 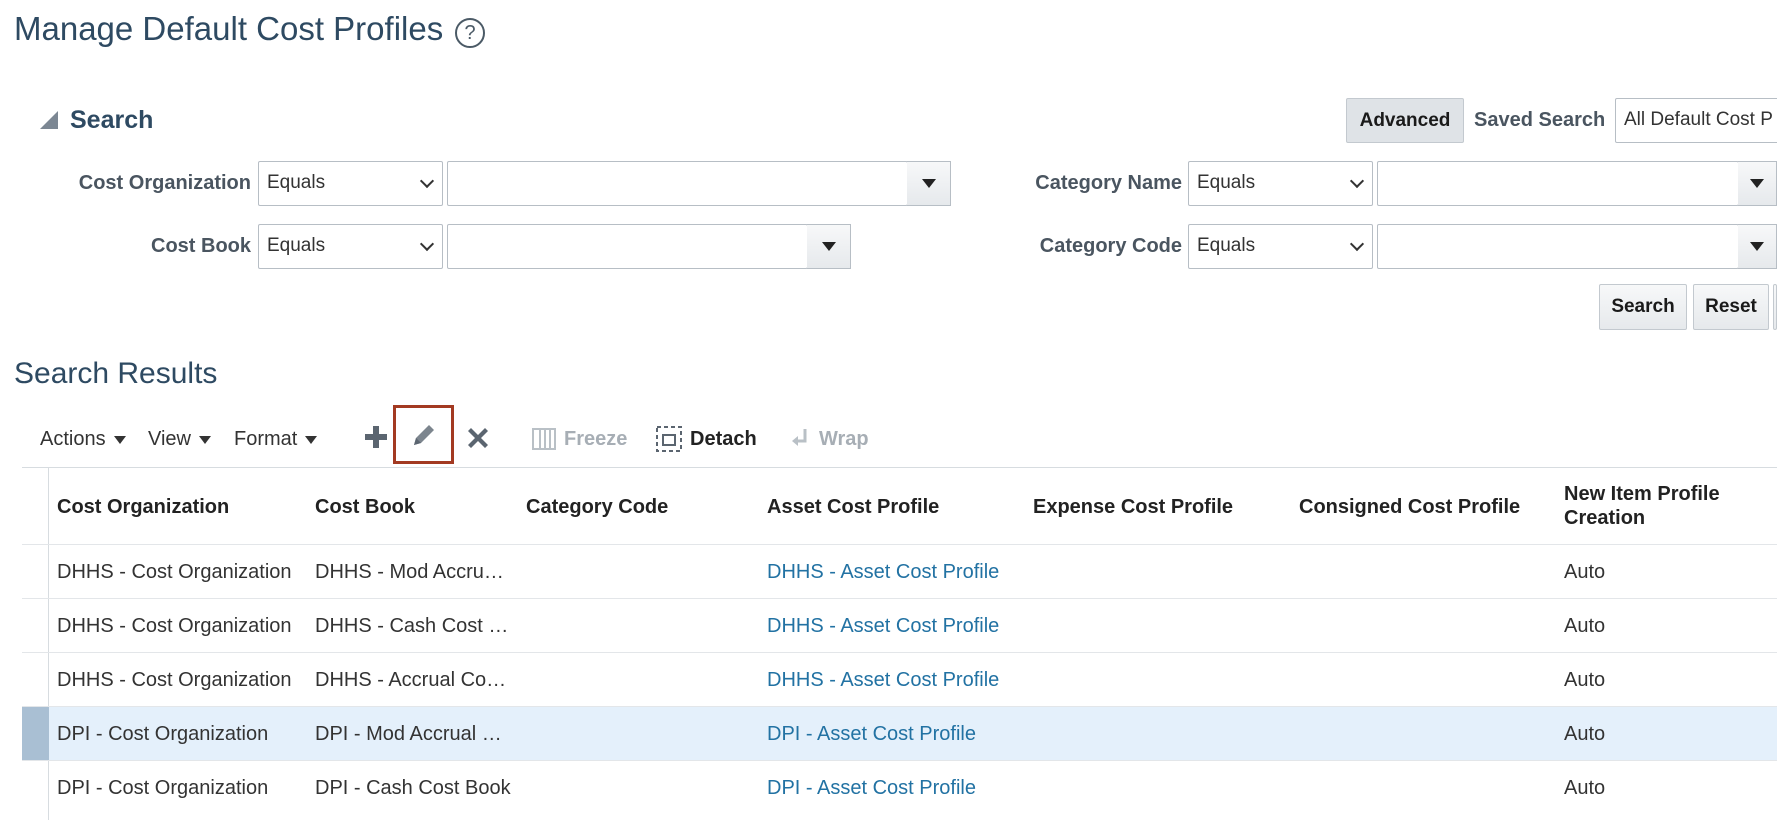 I want to click on page-title: Manage Default Cost Profiles, so click(x=229, y=28).